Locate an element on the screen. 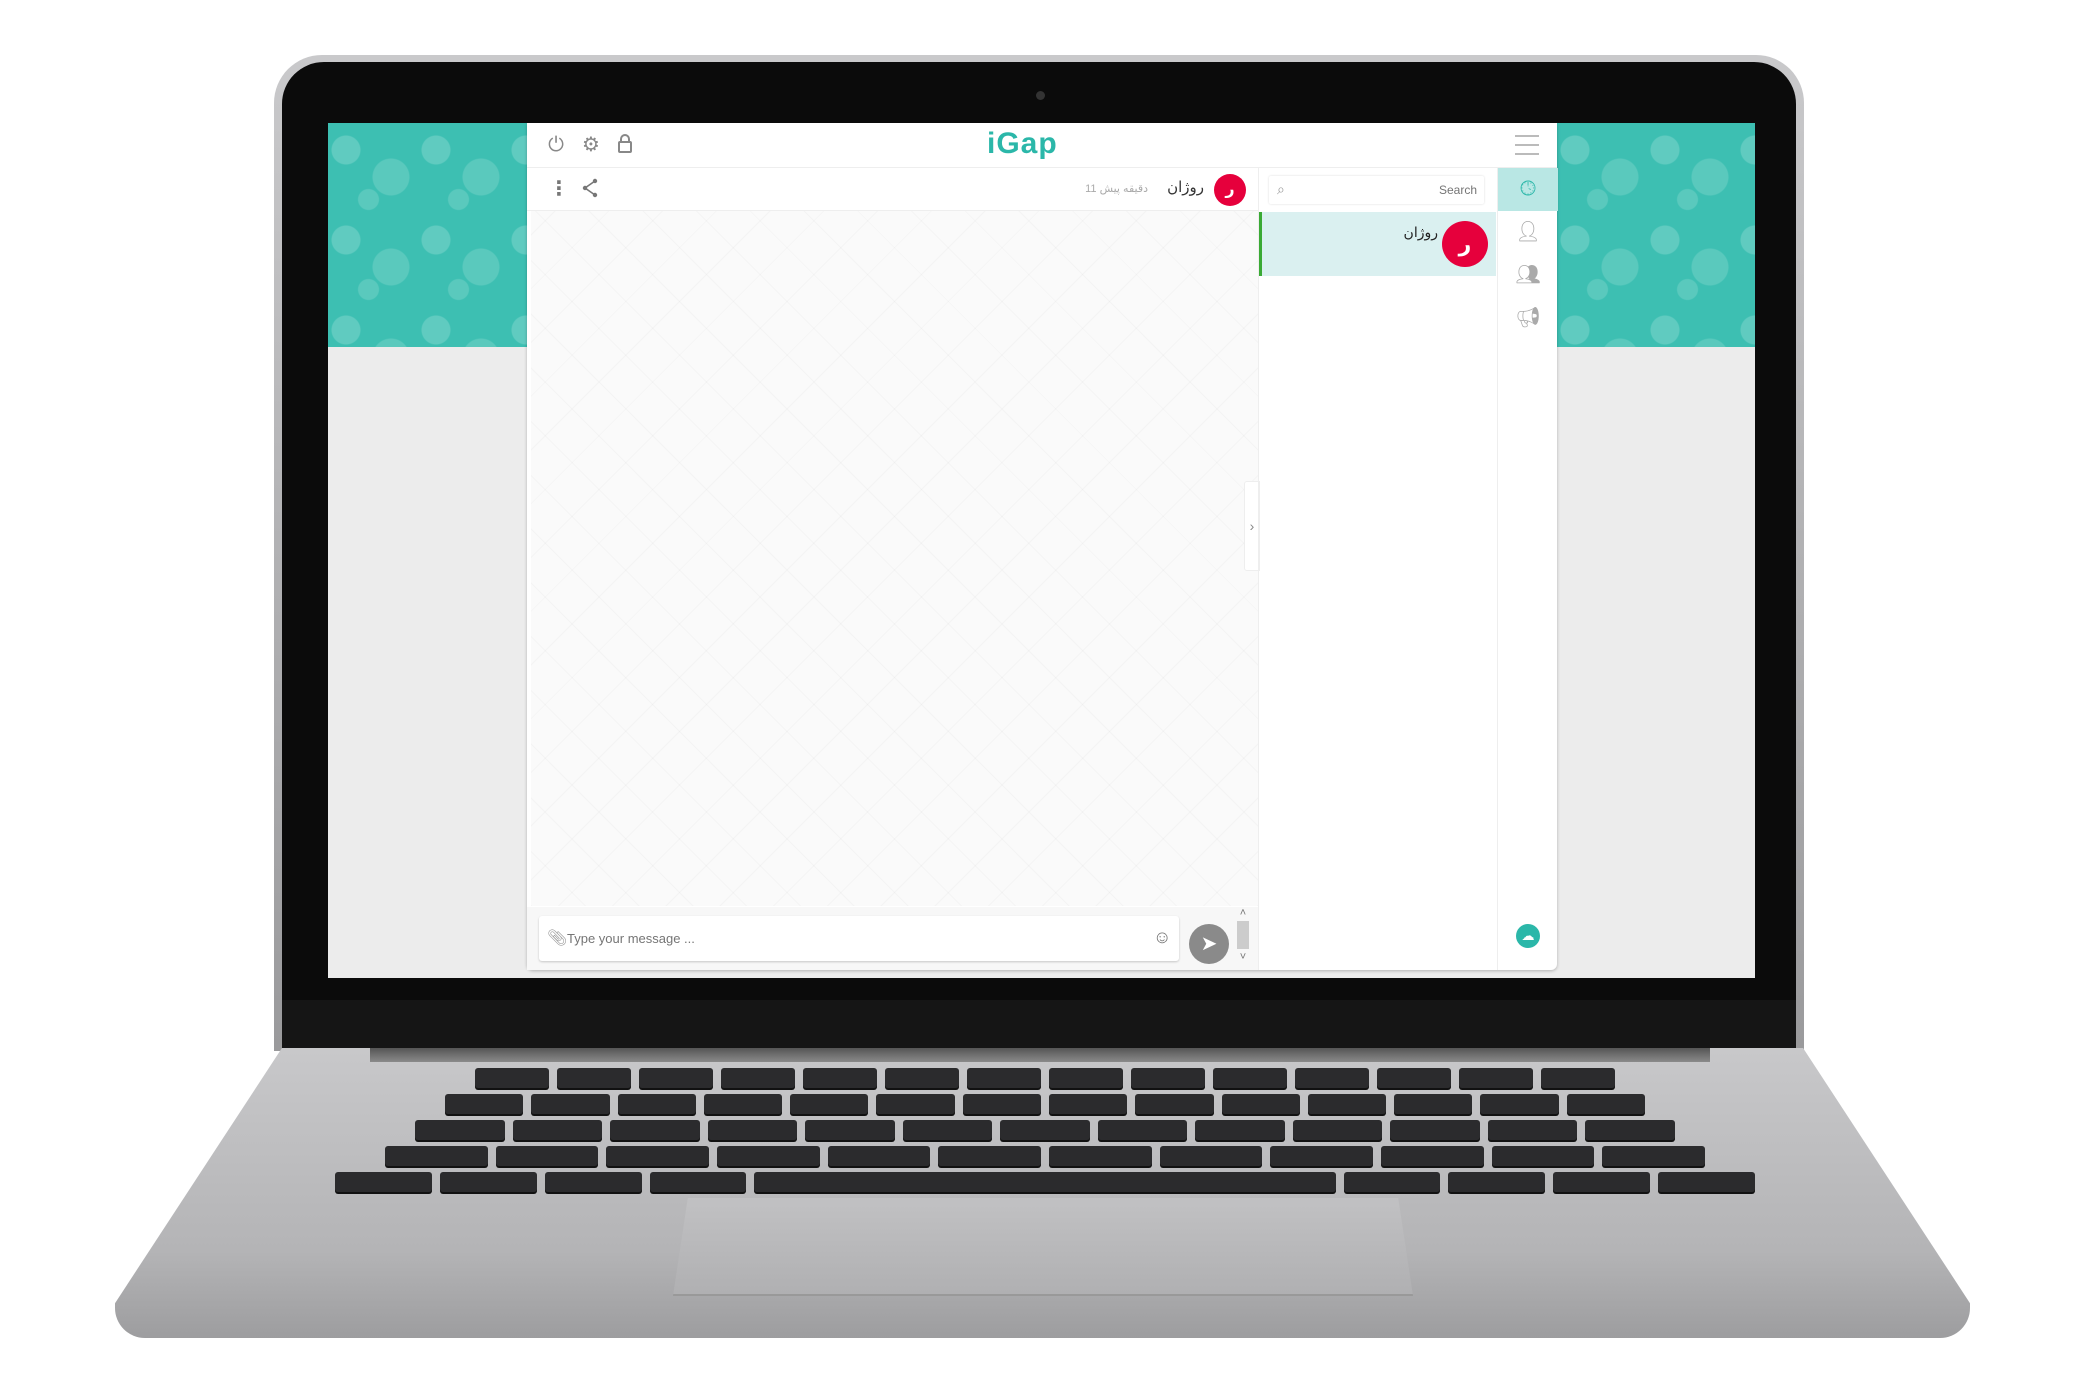 Image resolution: width=2082 pixels, height=1386 pixels. person-icon: 👤︎ is located at coordinates (1528, 232).